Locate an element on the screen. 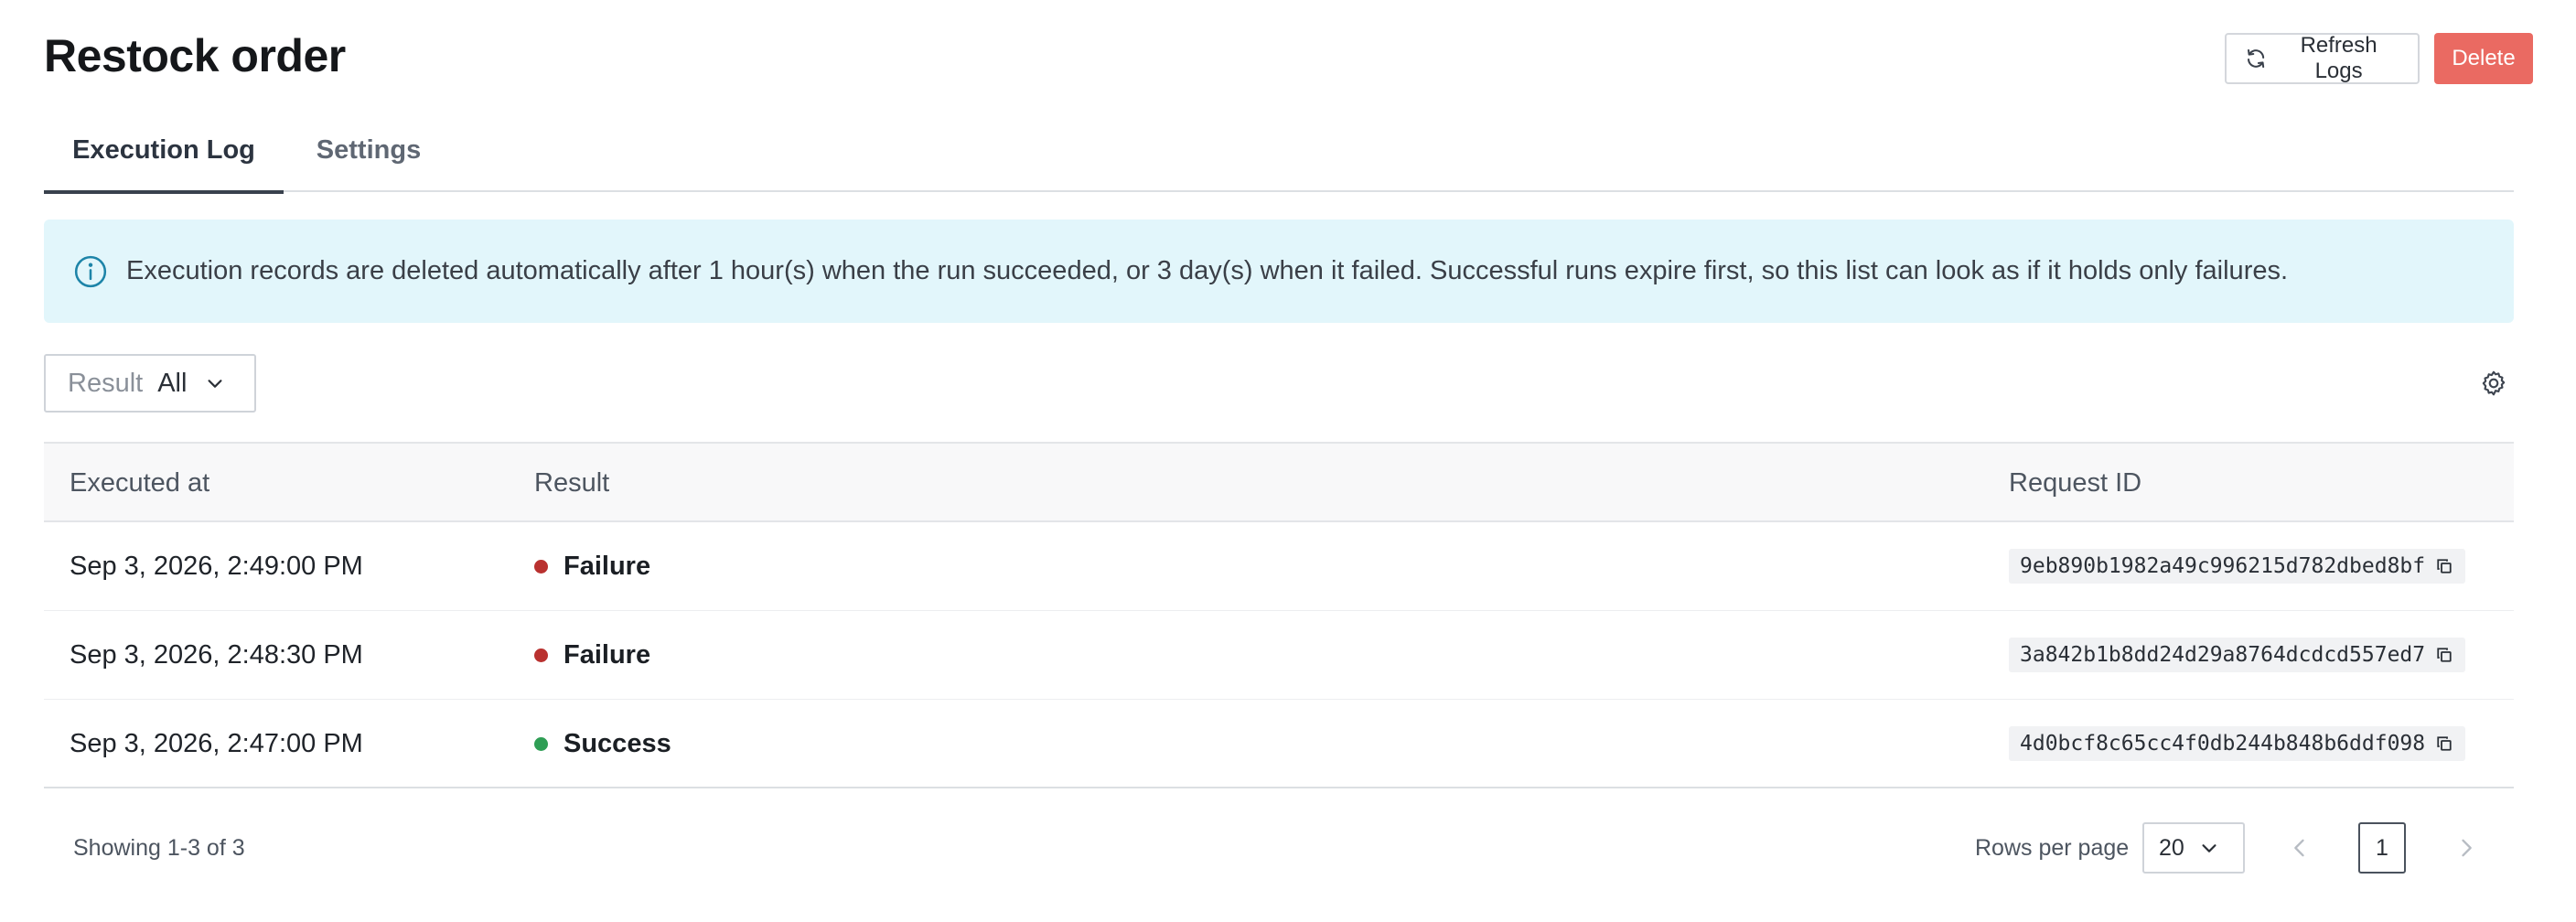 Image resolution: width=2576 pixels, height=922 pixels. rows-per-page-label: Rows per page is located at coordinates (2052, 847).